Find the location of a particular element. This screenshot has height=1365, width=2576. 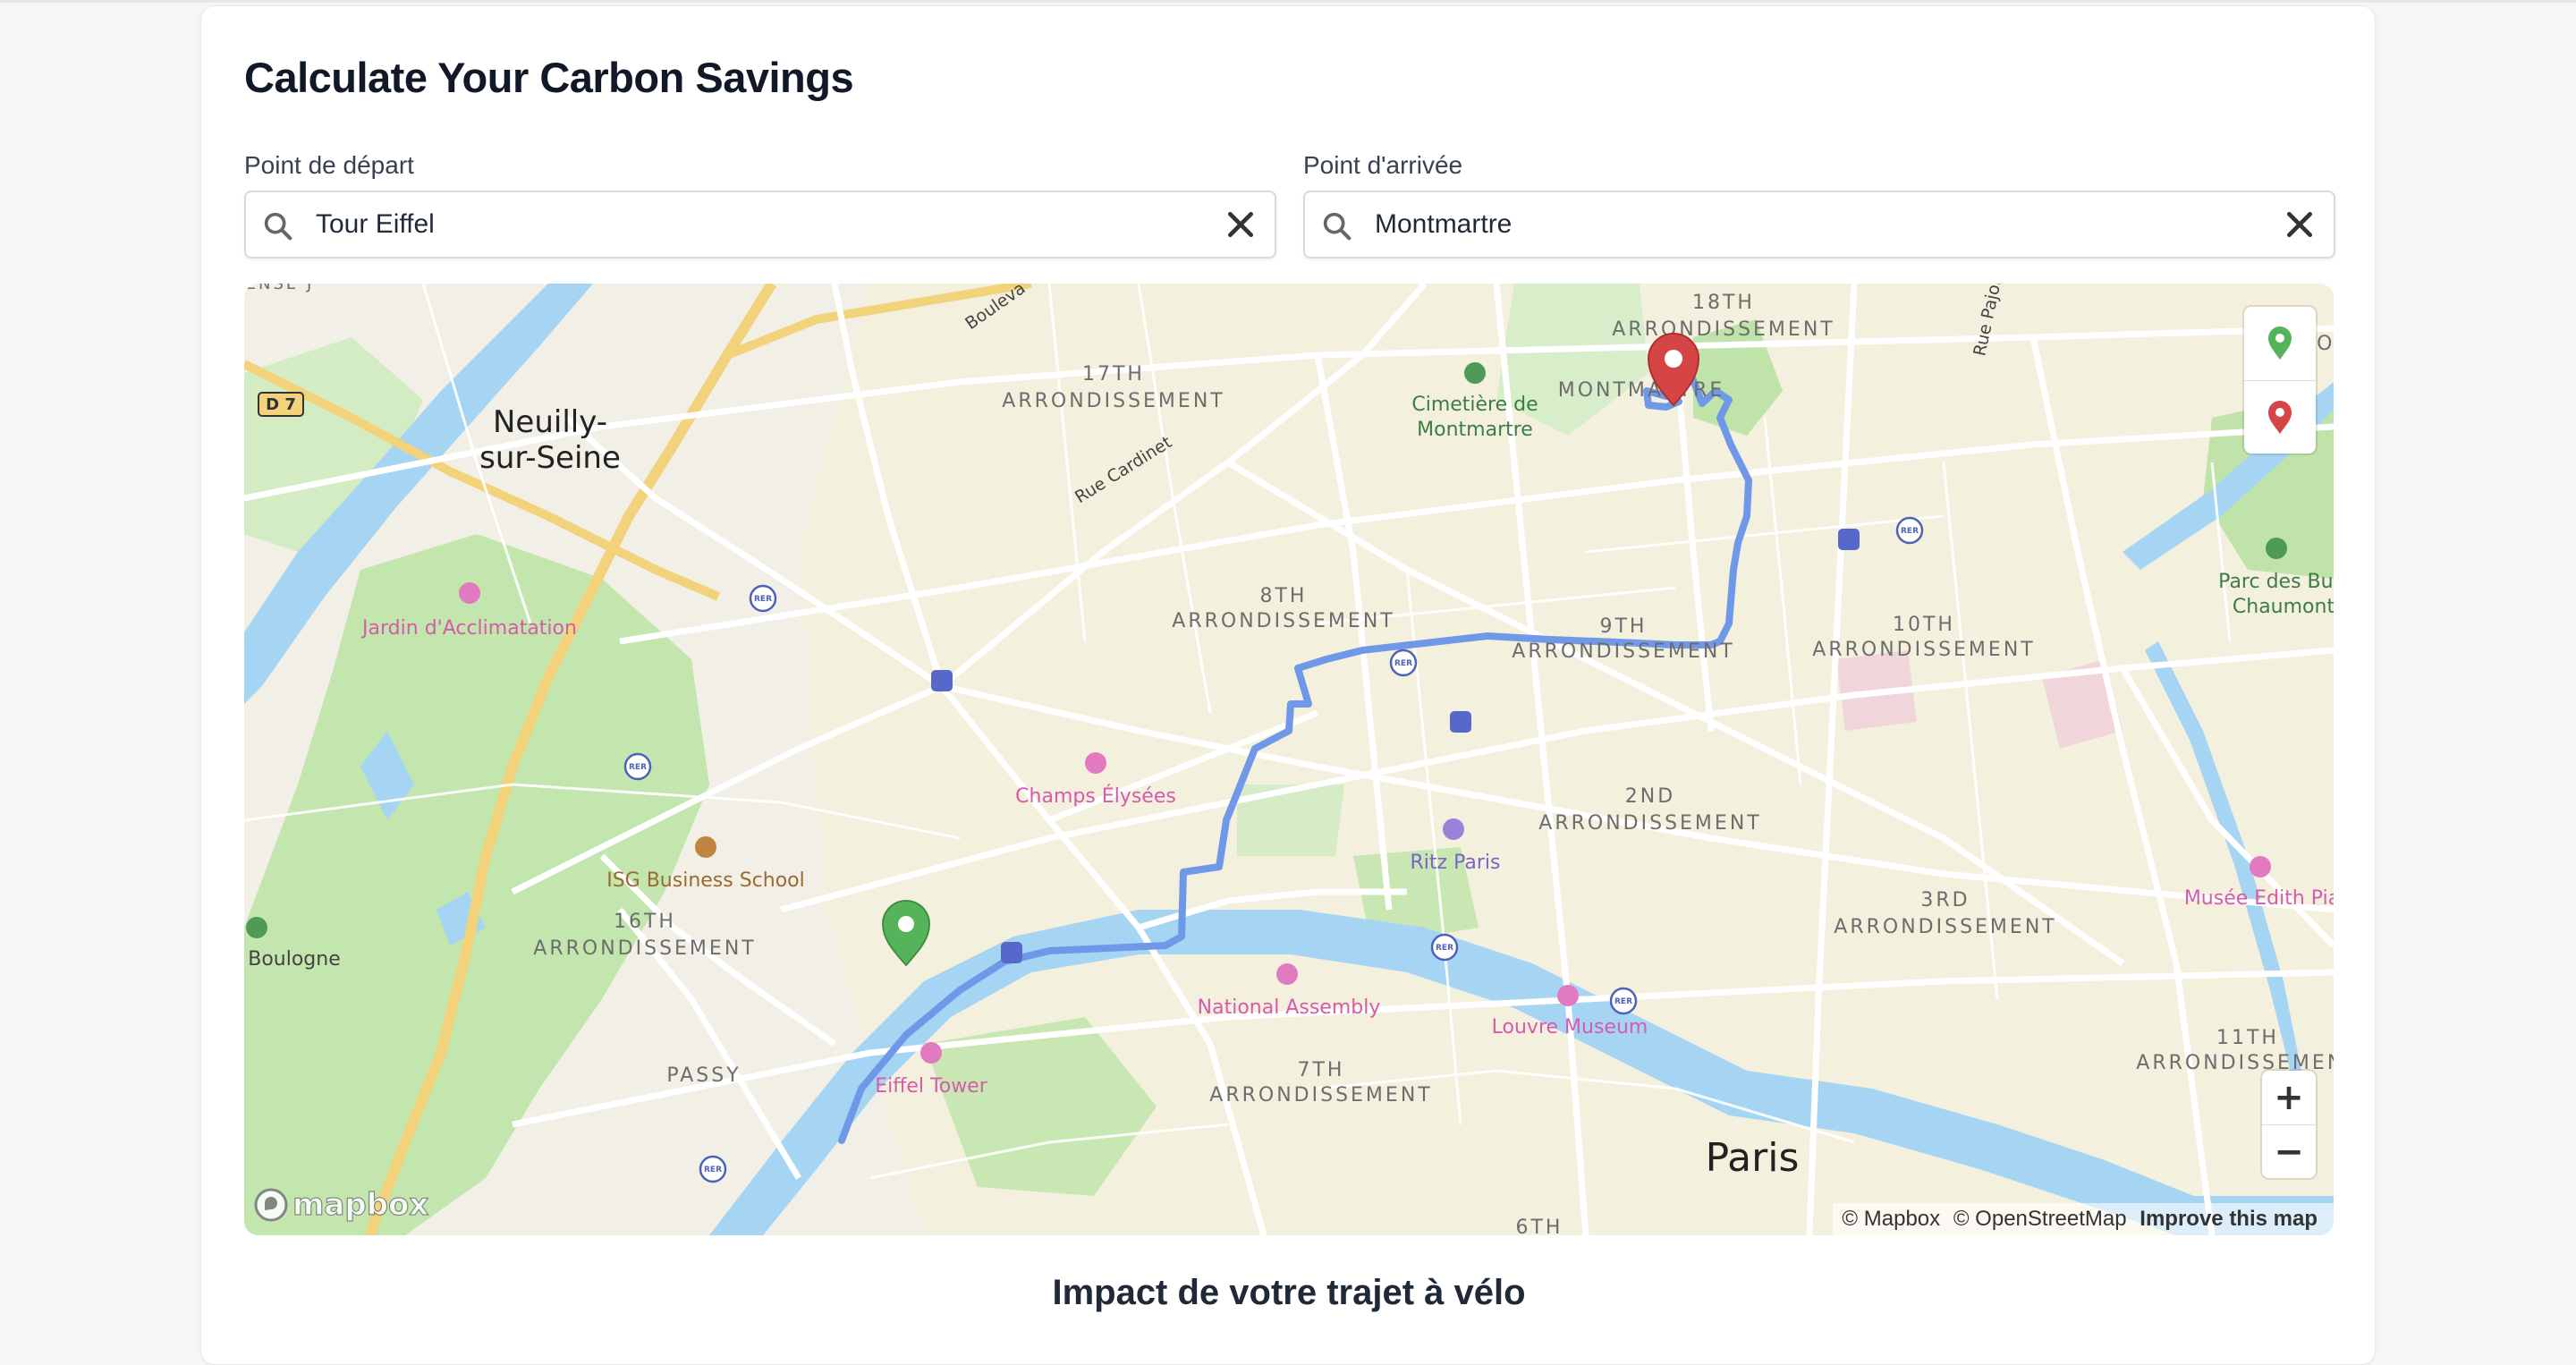

poi-jardin: Jardin d'Acclimatation is located at coordinates (468, 628).